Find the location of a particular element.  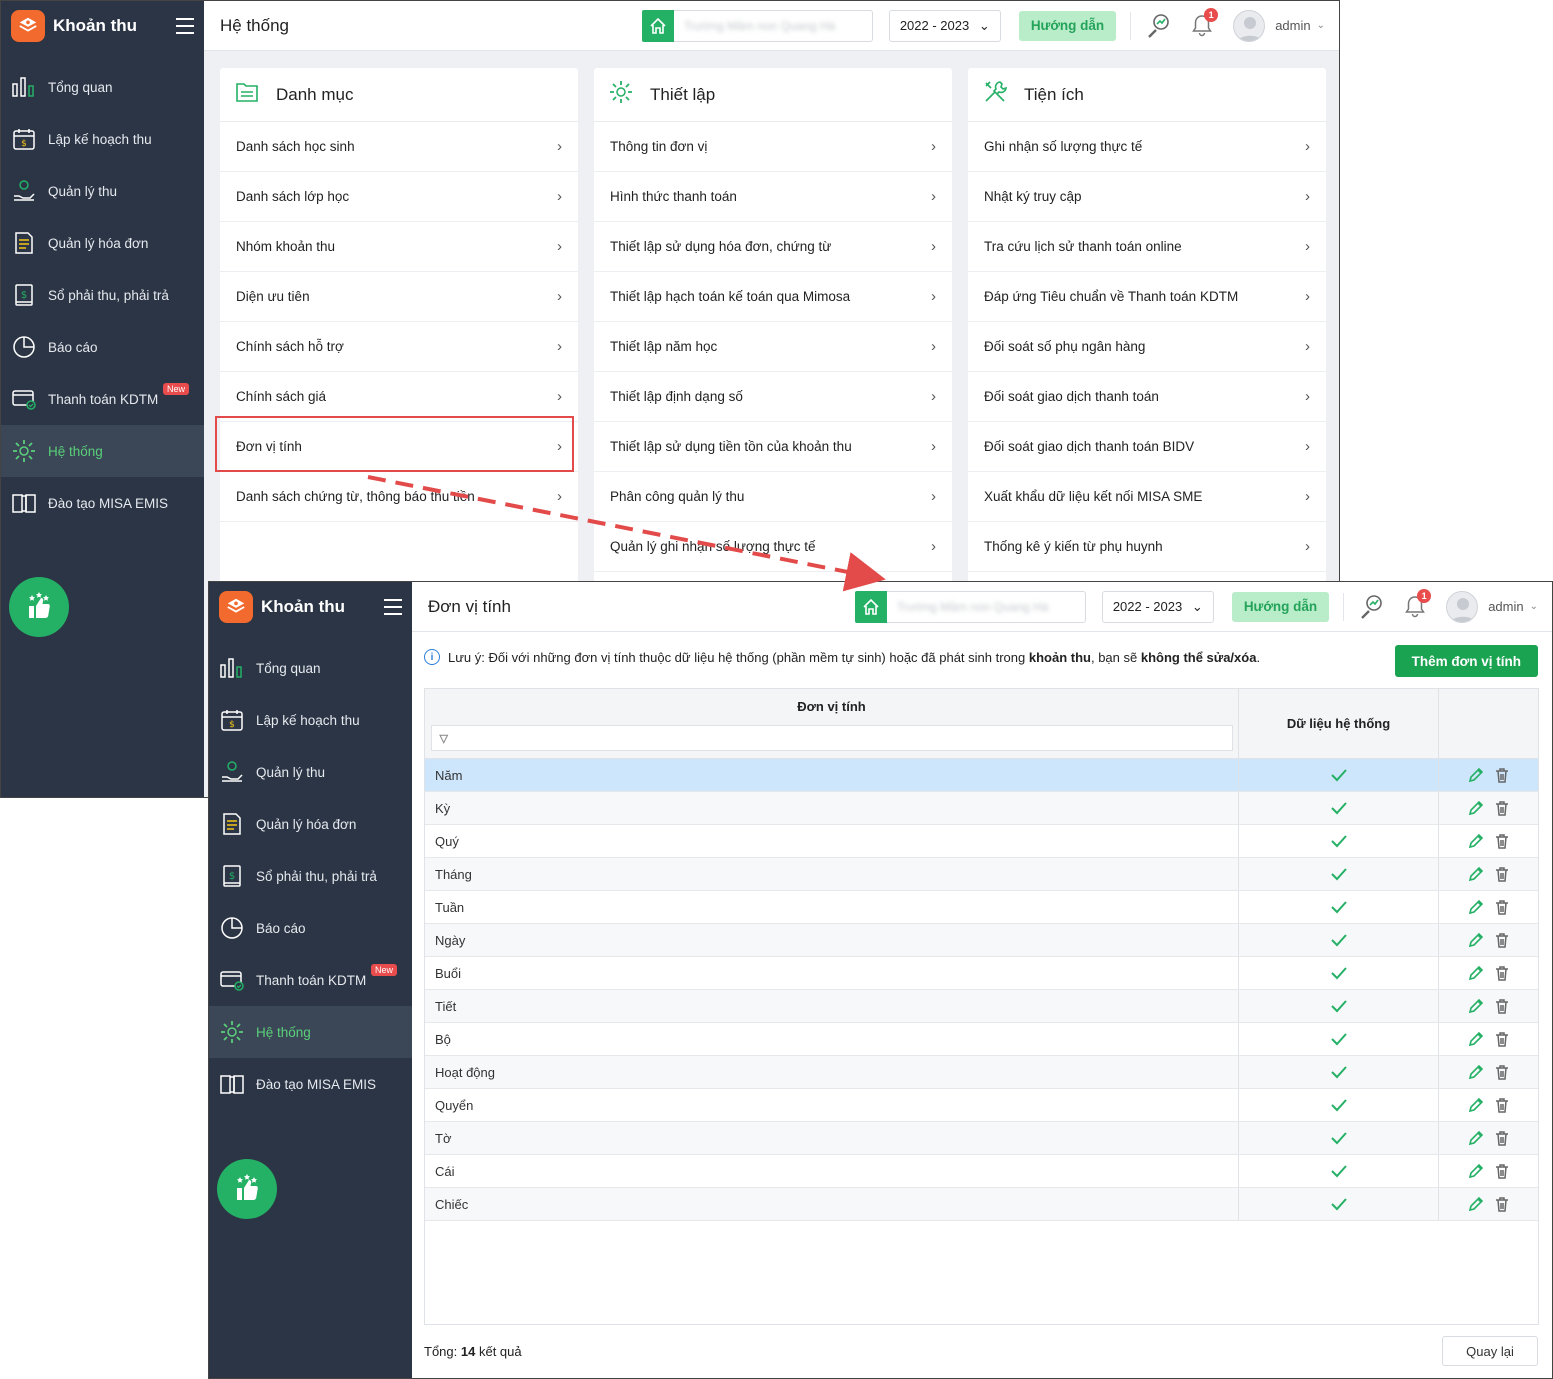

menu-link: Chính sách giá › is located at coordinates (399, 397).